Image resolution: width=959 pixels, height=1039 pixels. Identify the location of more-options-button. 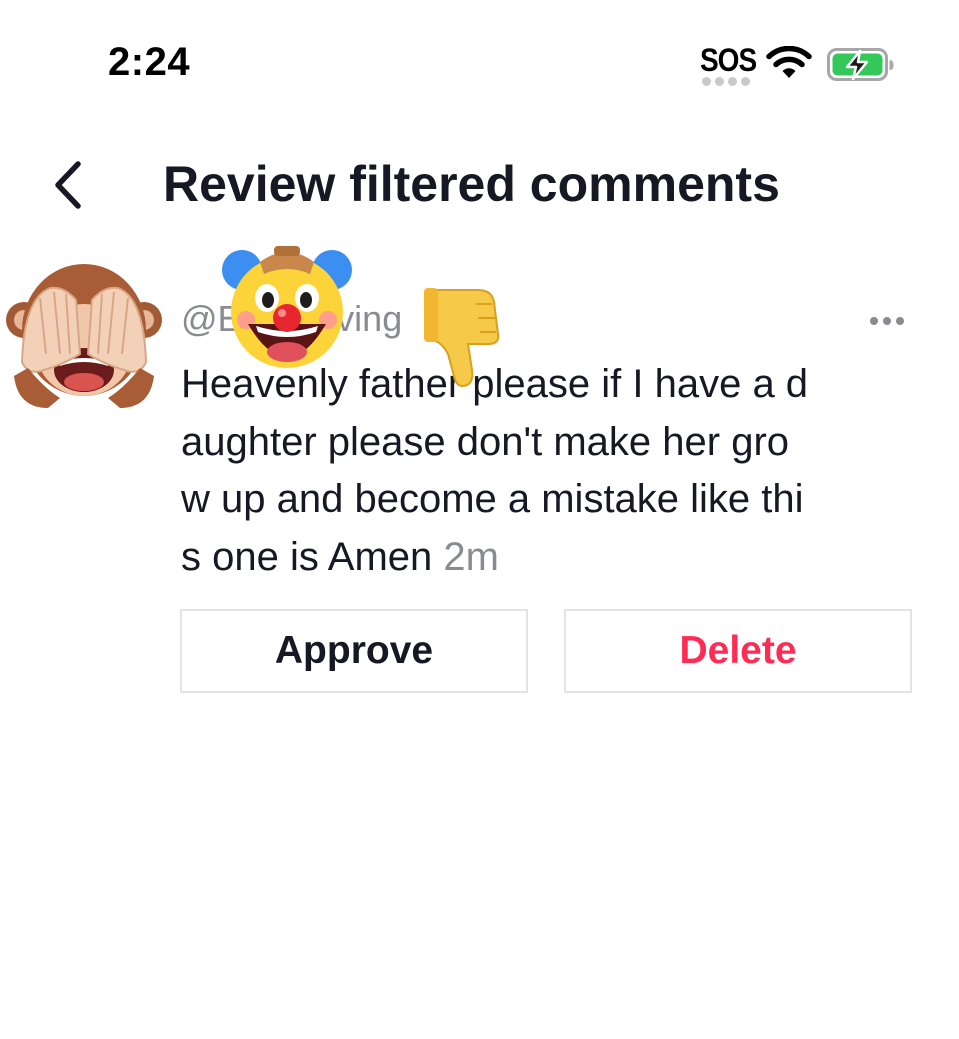
(887, 321).